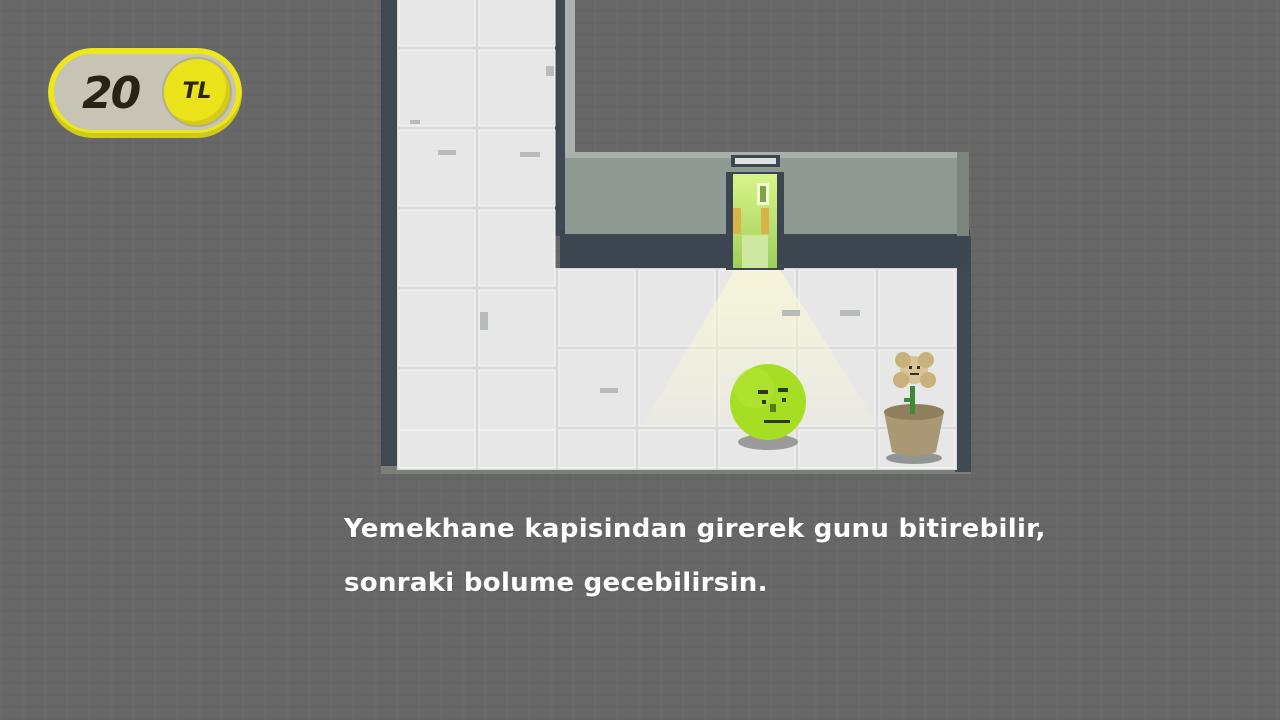  I want to click on dialogue-line-2: sonraki bolume gecebilirsin., so click(556, 583).